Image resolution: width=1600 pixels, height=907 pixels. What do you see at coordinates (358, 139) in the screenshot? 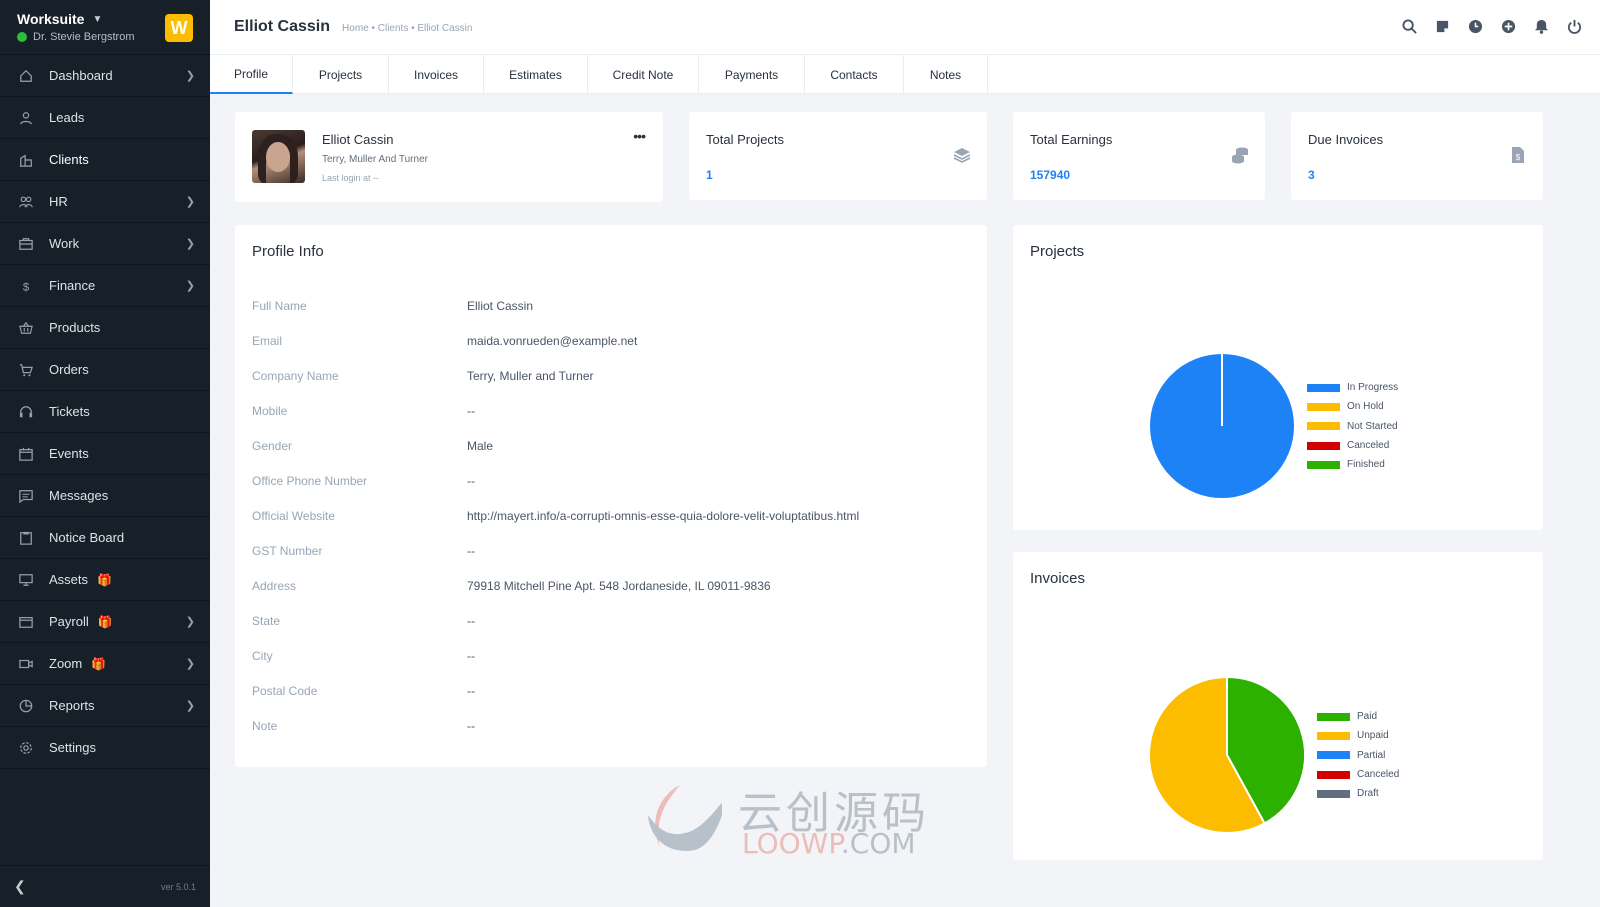
I see `client-name: Elliot Cassin` at bounding box center [358, 139].